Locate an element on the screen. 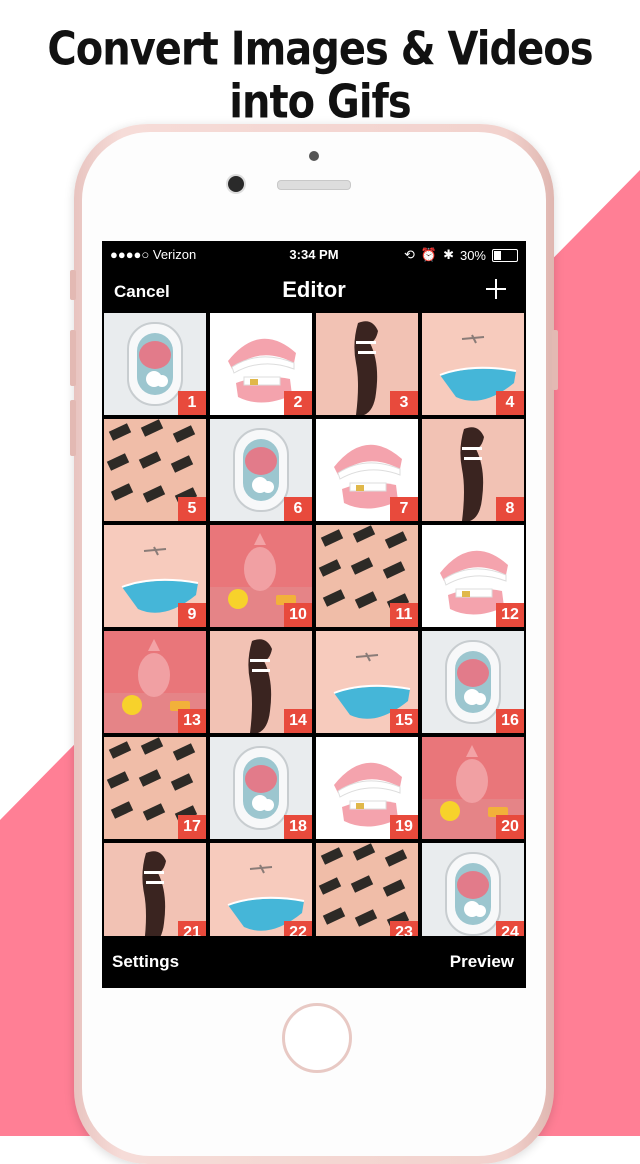 This screenshot has height=1164, width=640. preview-button: Preview is located at coordinates (482, 962).